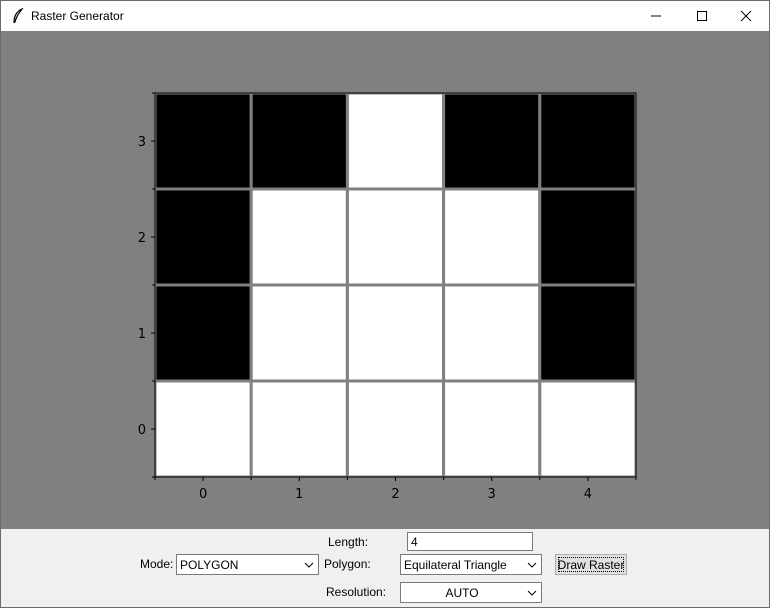  Describe the element at coordinates (395, 494) in the screenshot. I see `x-tick-label: 2` at that location.